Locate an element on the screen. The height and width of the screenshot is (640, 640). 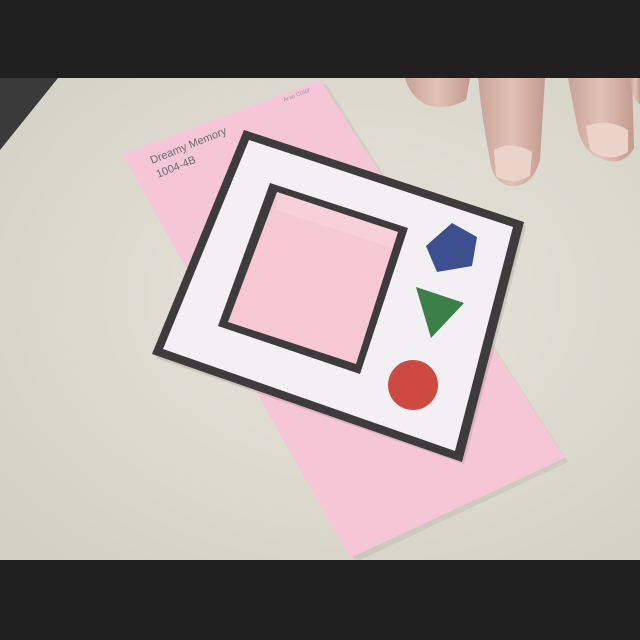
letterbox-bottom is located at coordinates (320, 600).